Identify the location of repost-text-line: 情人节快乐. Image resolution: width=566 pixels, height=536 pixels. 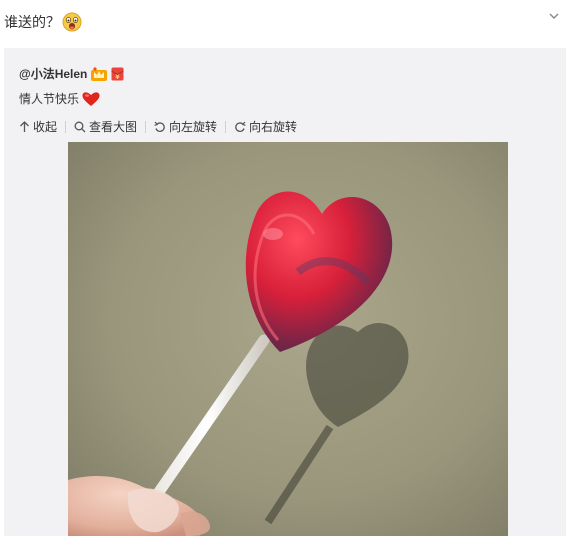
(59, 98).